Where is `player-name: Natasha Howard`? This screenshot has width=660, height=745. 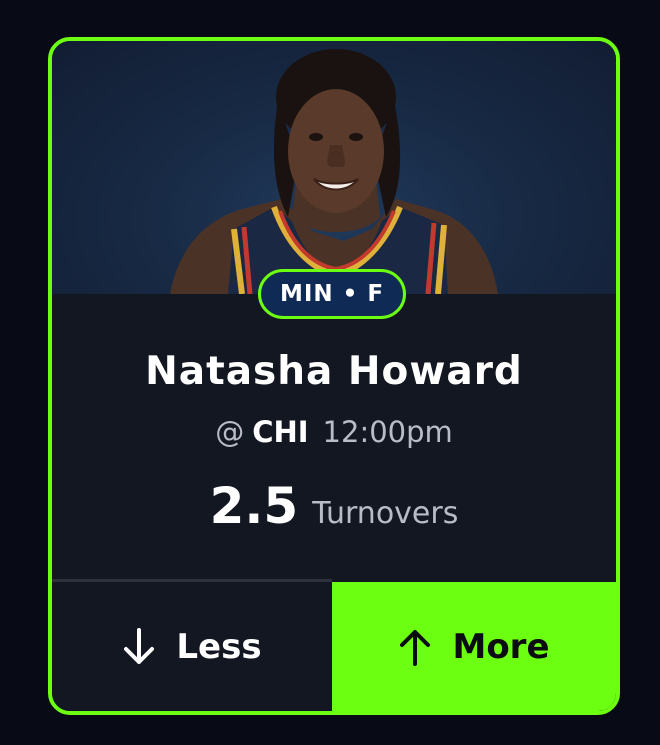 player-name: Natasha Howard is located at coordinates (334, 371).